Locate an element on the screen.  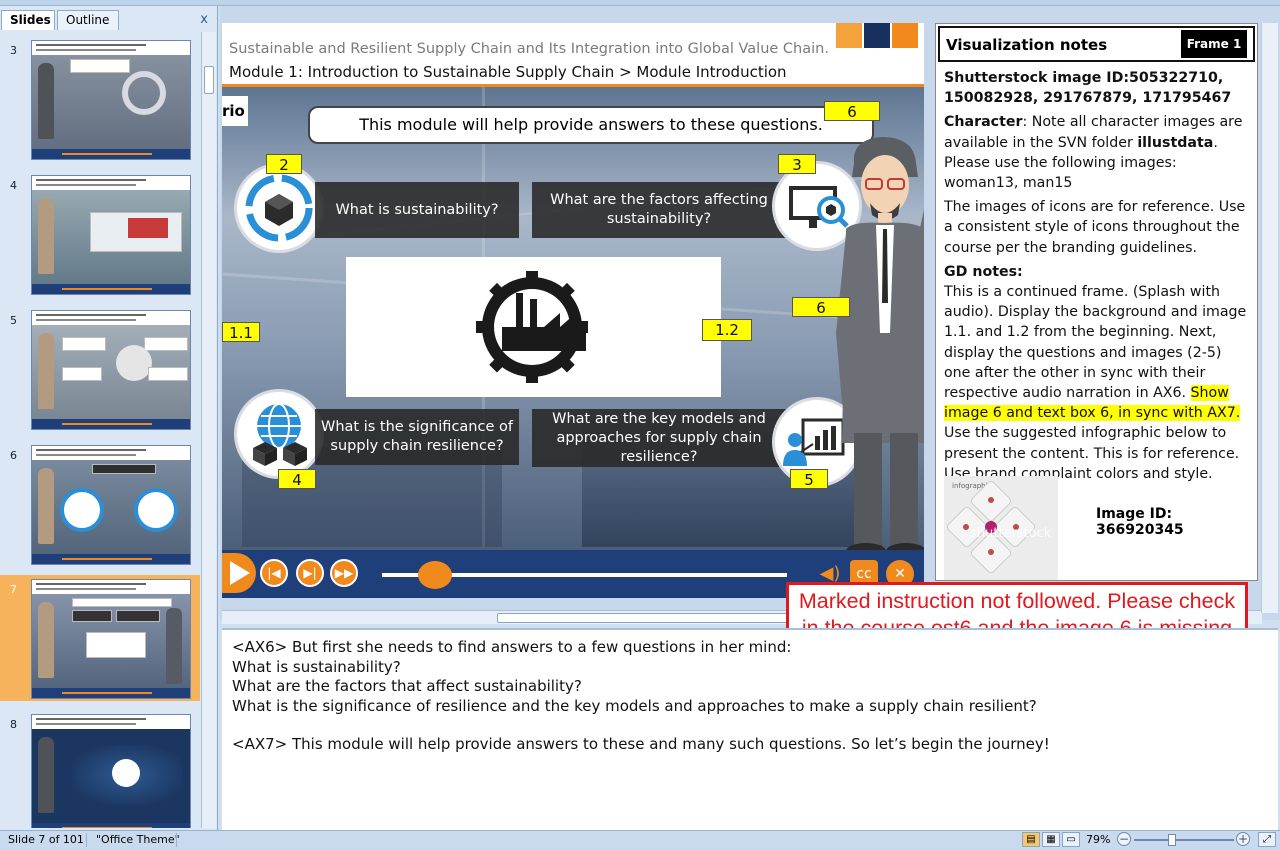
reference-image-id: Image ID: 366920345 is located at coordinates (1140, 522).